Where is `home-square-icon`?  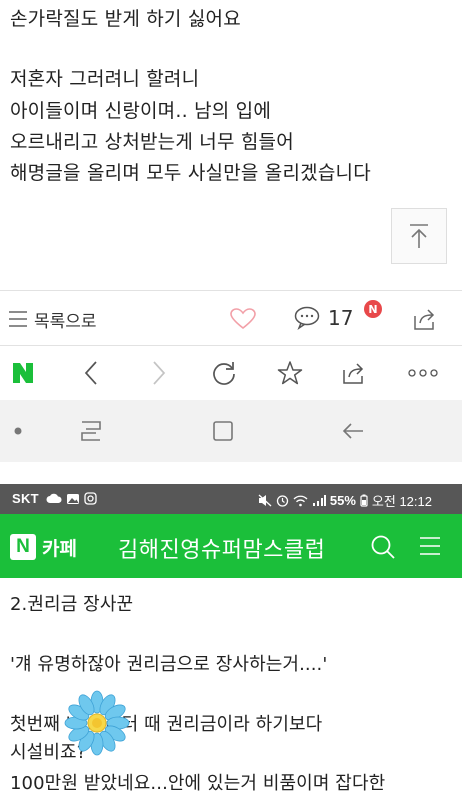
home-square-icon is located at coordinates (223, 431).